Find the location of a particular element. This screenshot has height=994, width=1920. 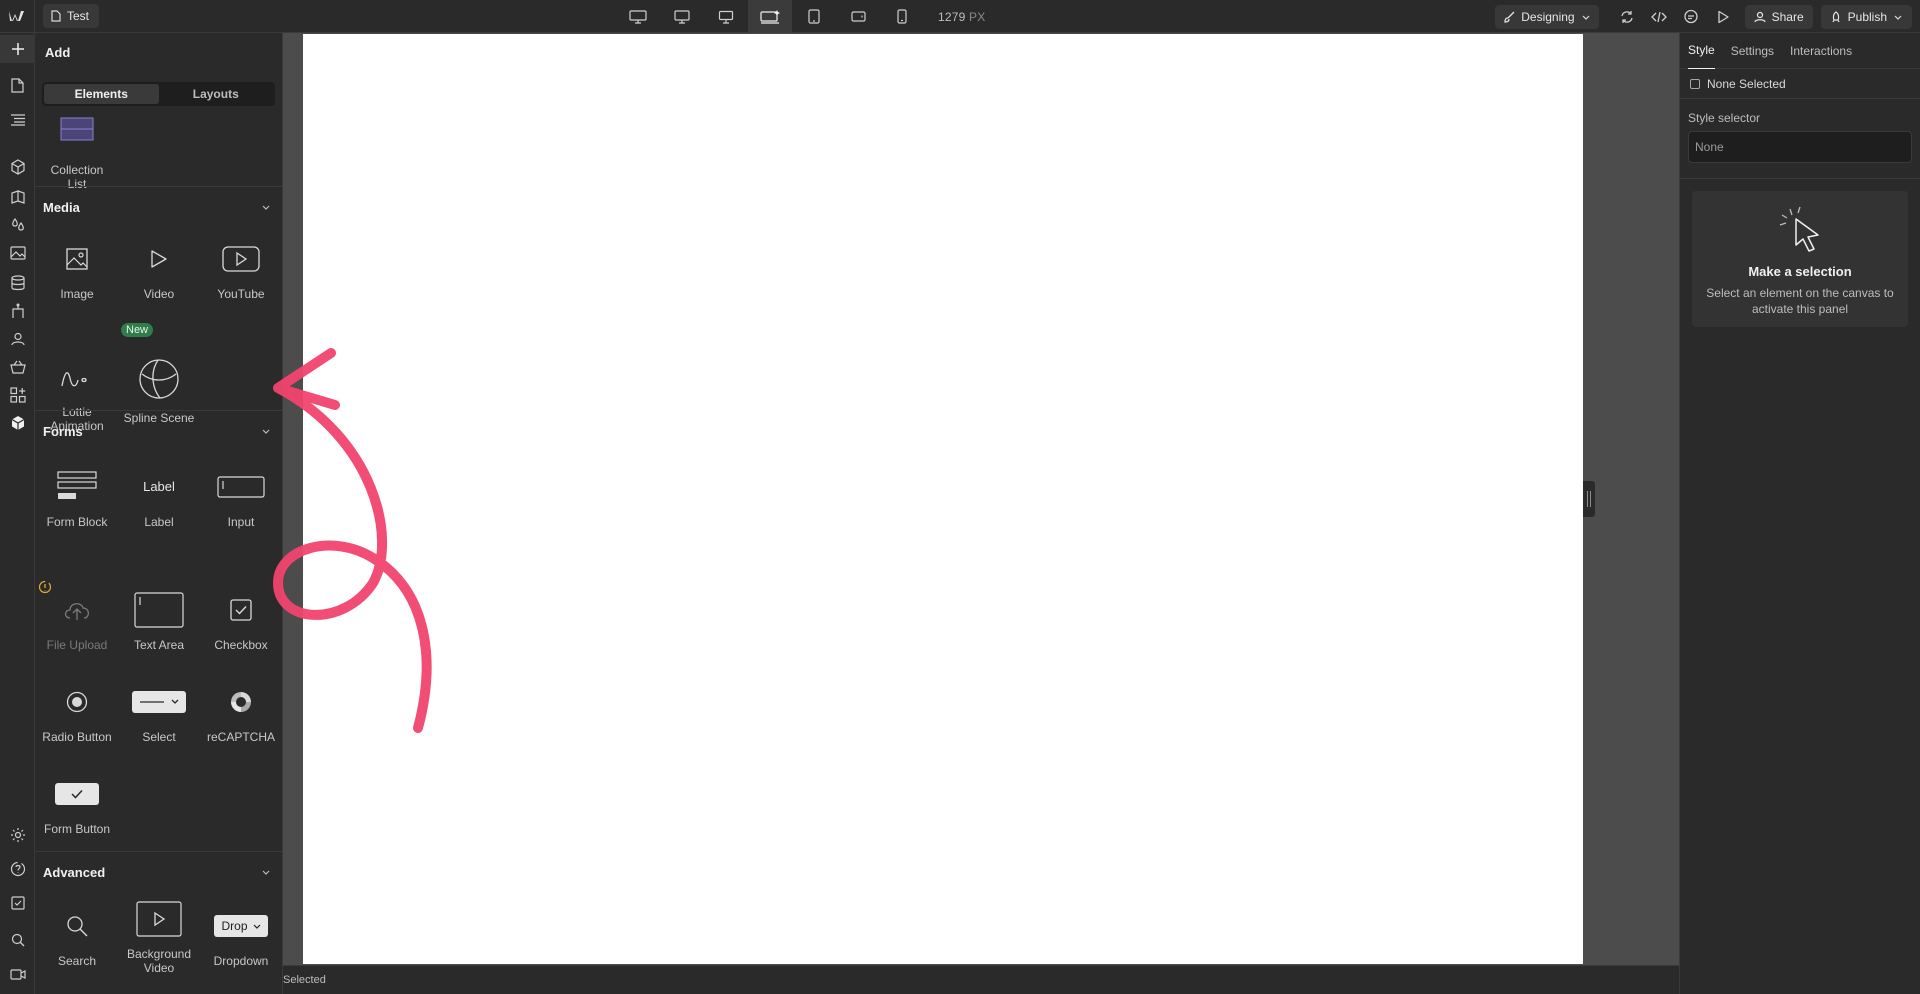

pages-button is located at coordinates (17, 85).